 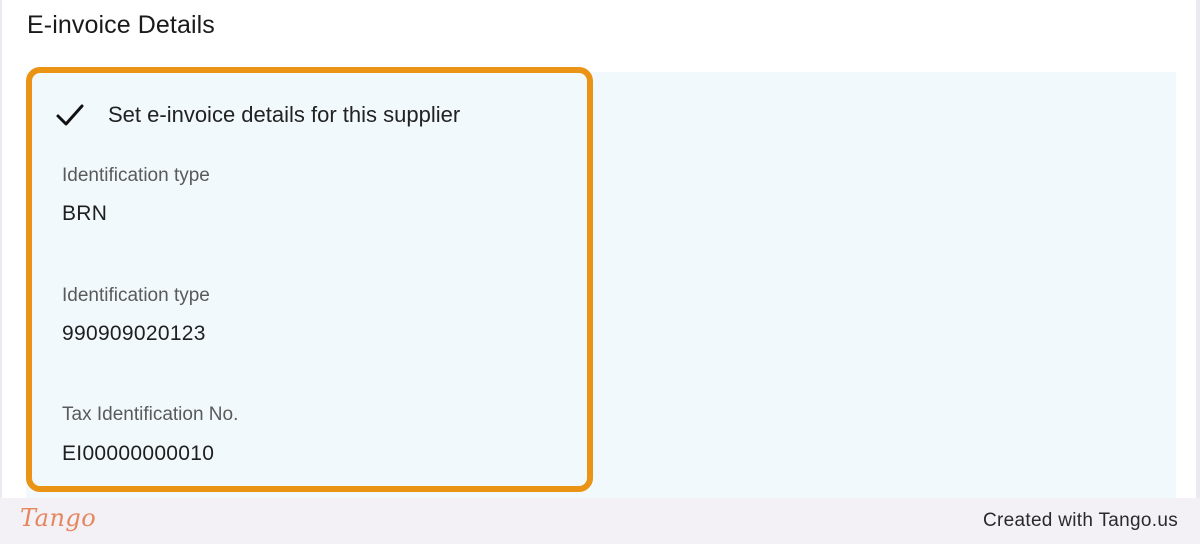 What do you see at coordinates (136, 175) in the screenshot?
I see `identification-type-label: Identification type` at bounding box center [136, 175].